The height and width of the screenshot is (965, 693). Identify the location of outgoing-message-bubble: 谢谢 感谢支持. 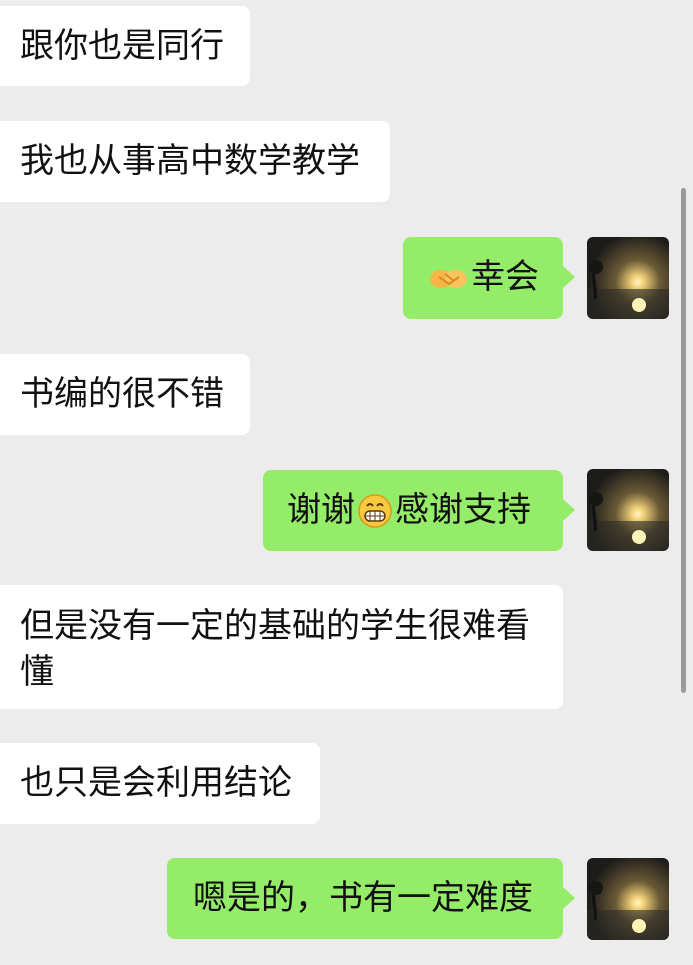
(419, 510).